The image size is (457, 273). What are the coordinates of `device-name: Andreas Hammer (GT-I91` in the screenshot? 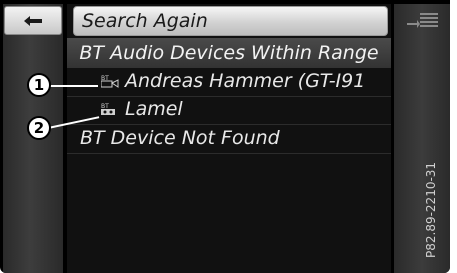 It's located at (245, 81).